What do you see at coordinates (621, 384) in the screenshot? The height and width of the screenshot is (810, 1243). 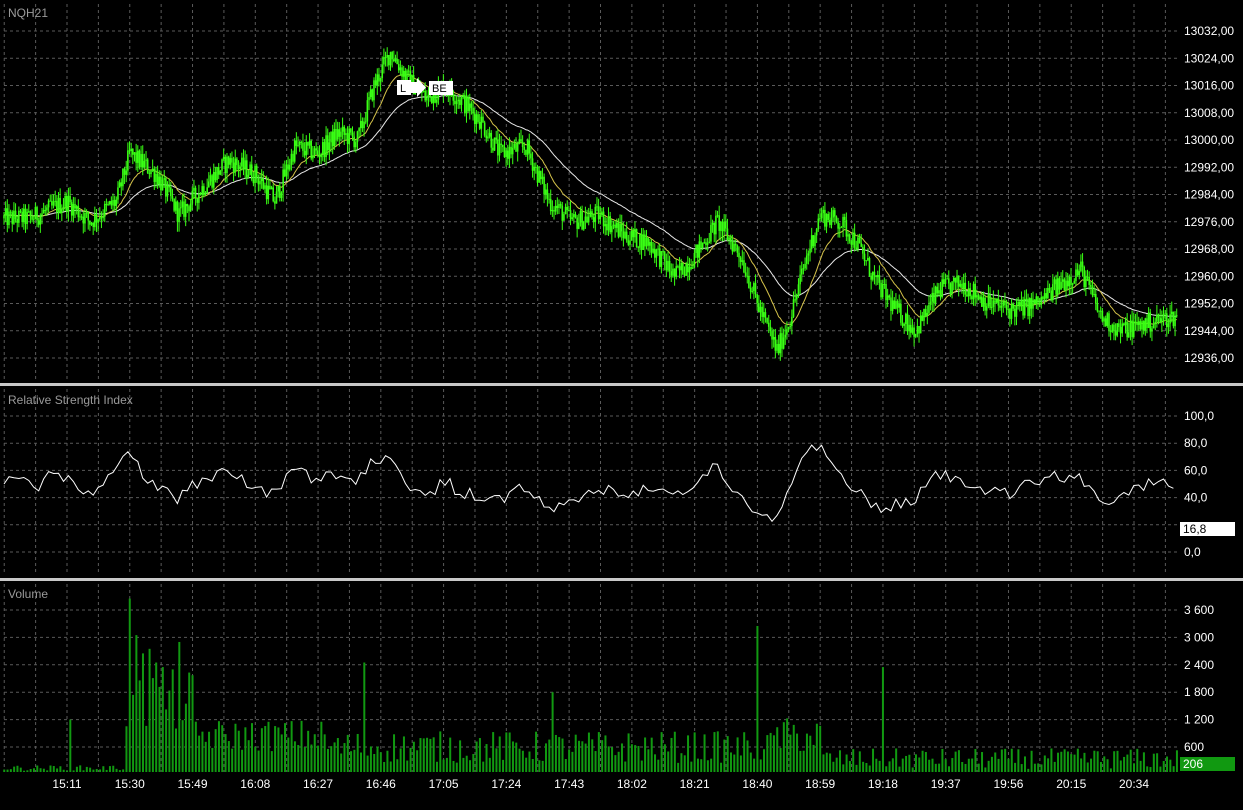 I see `panel-separator` at bounding box center [621, 384].